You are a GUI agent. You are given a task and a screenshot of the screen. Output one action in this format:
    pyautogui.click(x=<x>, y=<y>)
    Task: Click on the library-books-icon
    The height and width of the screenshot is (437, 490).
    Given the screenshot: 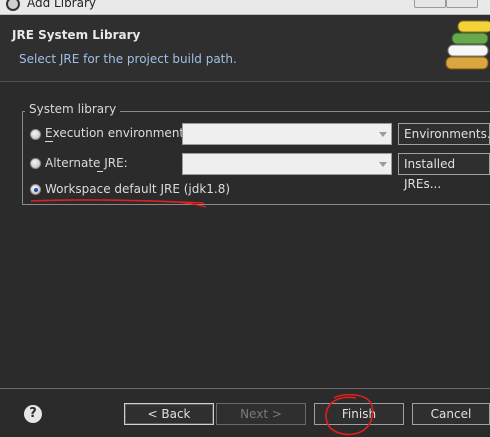 What is the action you would take?
    pyautogui.click(x=467, y=45)
    